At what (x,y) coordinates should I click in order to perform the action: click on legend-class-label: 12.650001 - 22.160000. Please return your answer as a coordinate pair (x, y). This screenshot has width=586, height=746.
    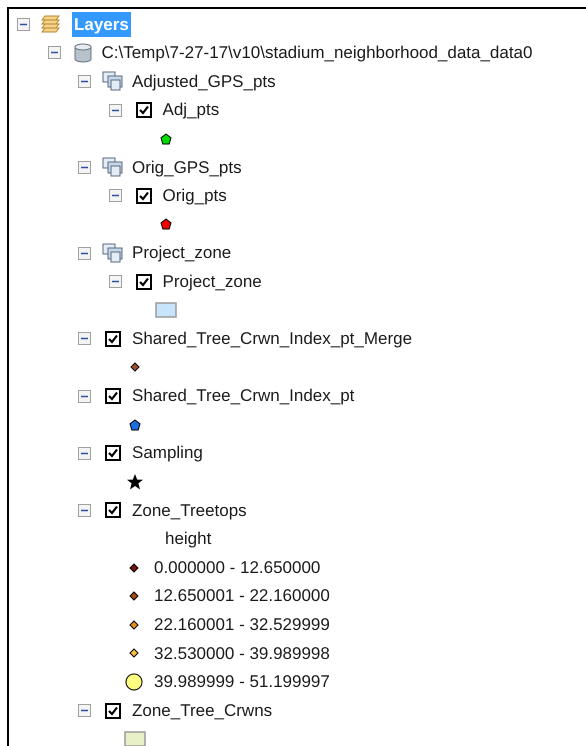
    Looking at the image, I should click on (242, 596).